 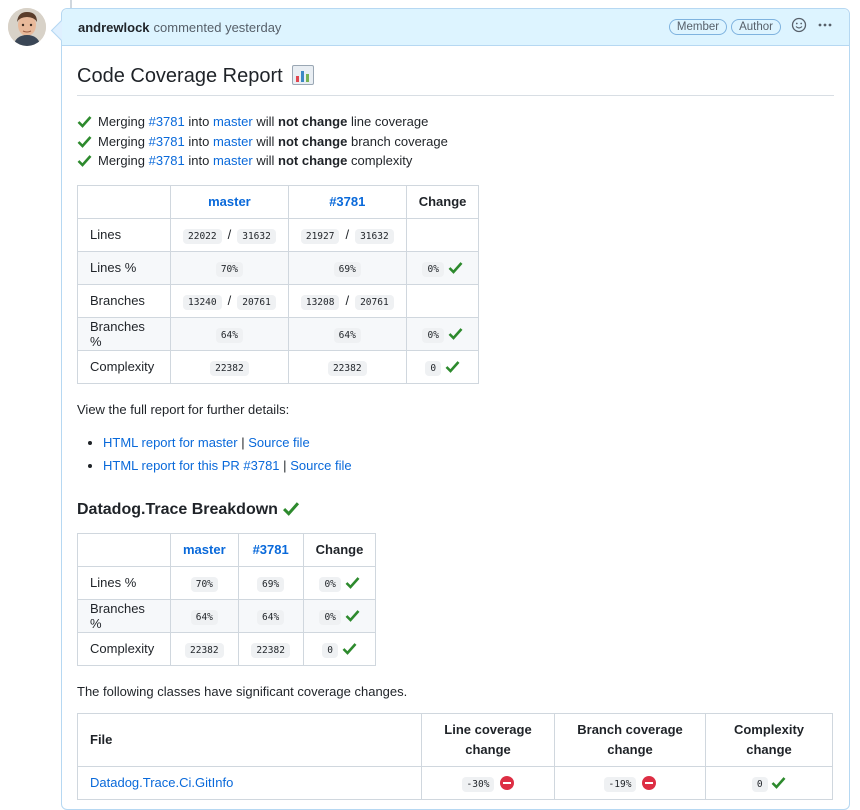 What do you see at coordinates (320, 302) in the screenshot?
I see `value-code: 13208` at bounding box center [320, 302].